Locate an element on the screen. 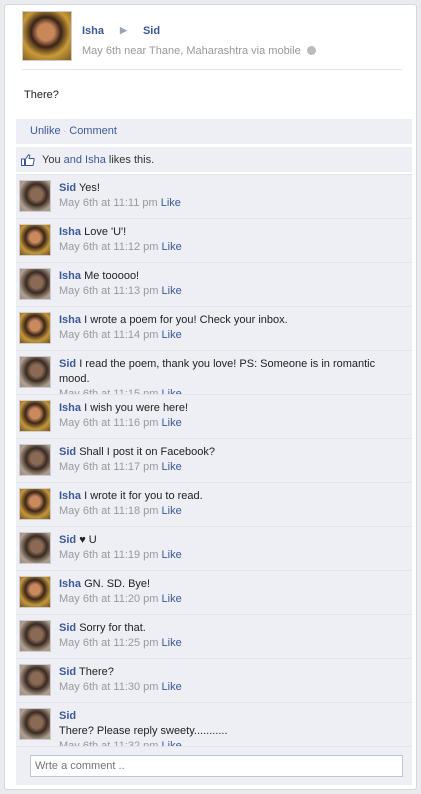 Image resolution: width=421 pixels, height=794 pixels. comment-body: Sid Yes! May 6th at 11:11 pm Like is located at coordinates (233, 196).